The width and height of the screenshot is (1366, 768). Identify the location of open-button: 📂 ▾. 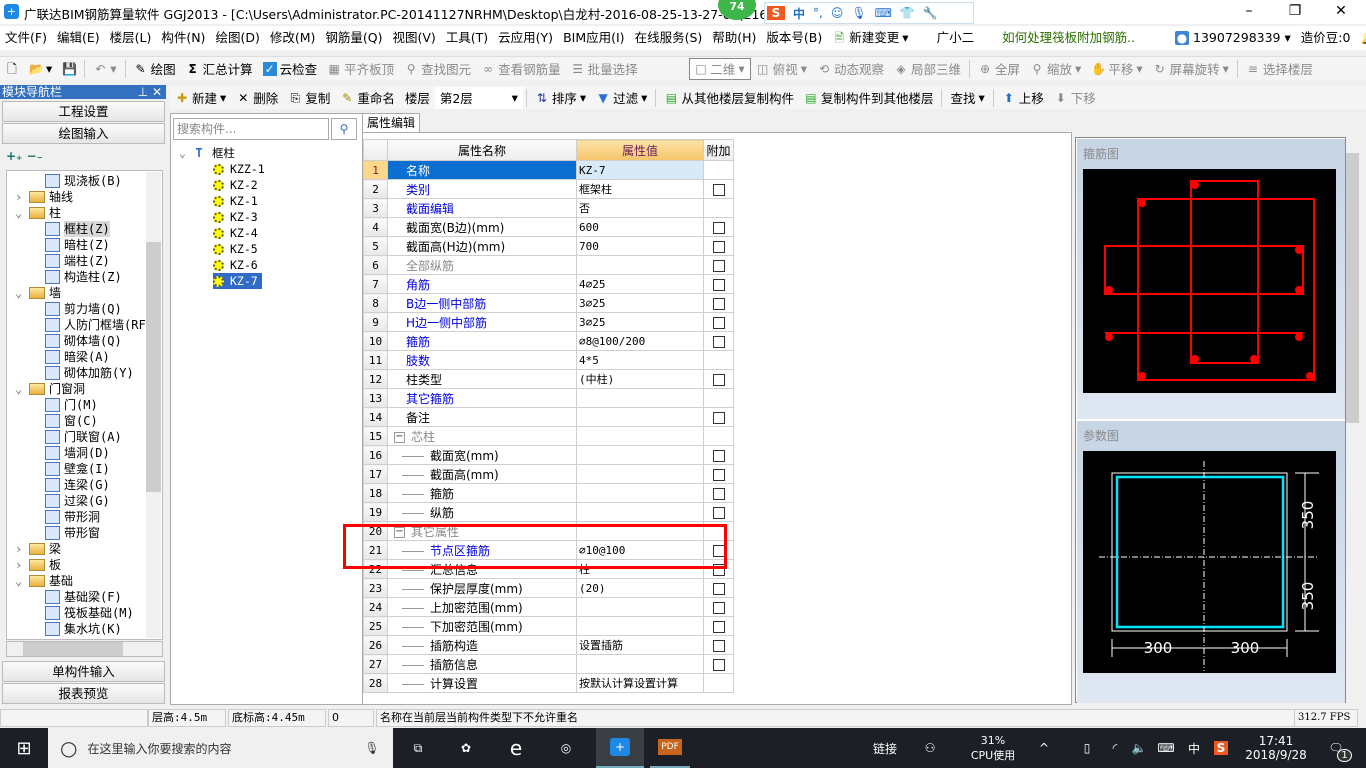
(40, 69).